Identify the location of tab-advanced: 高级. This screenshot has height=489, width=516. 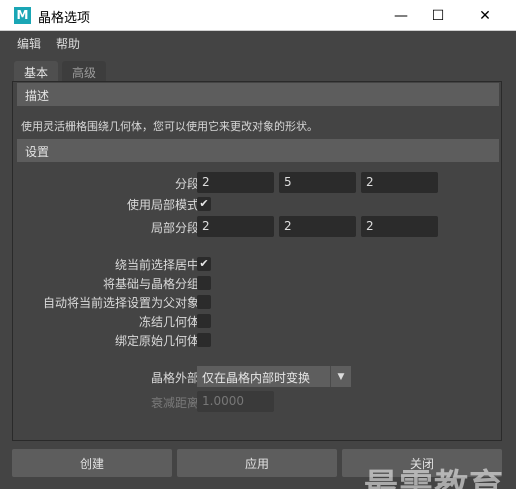
(84, 71).